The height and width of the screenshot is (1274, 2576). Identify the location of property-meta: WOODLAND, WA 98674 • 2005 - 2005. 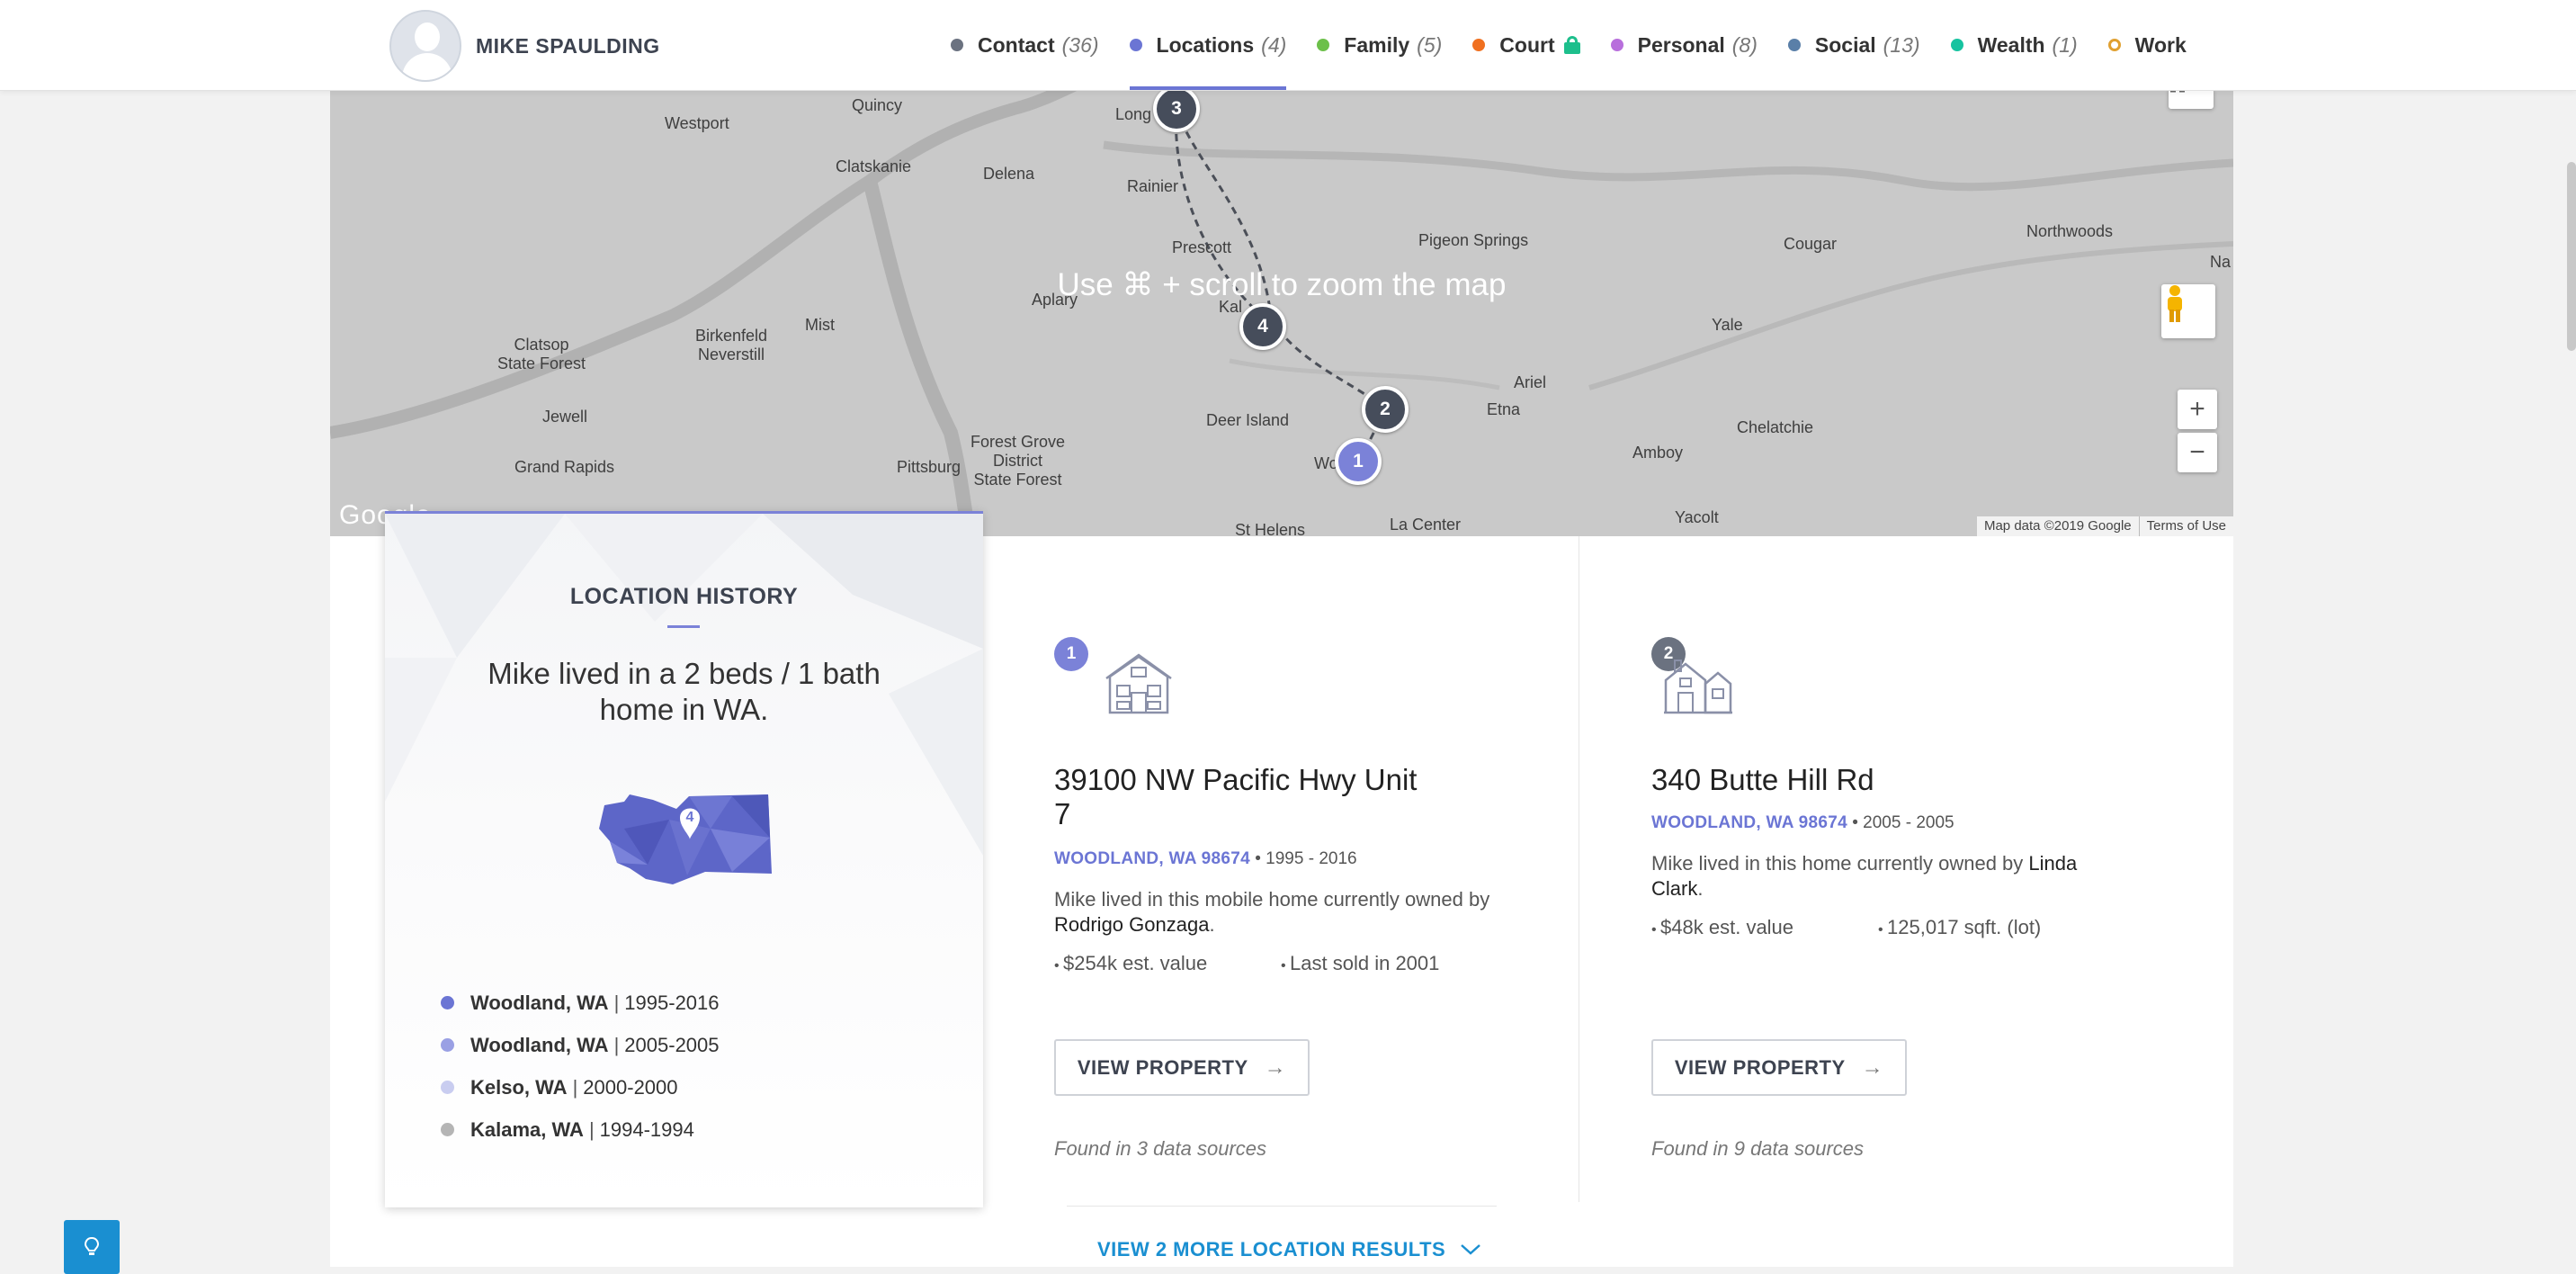
(1802, 822).